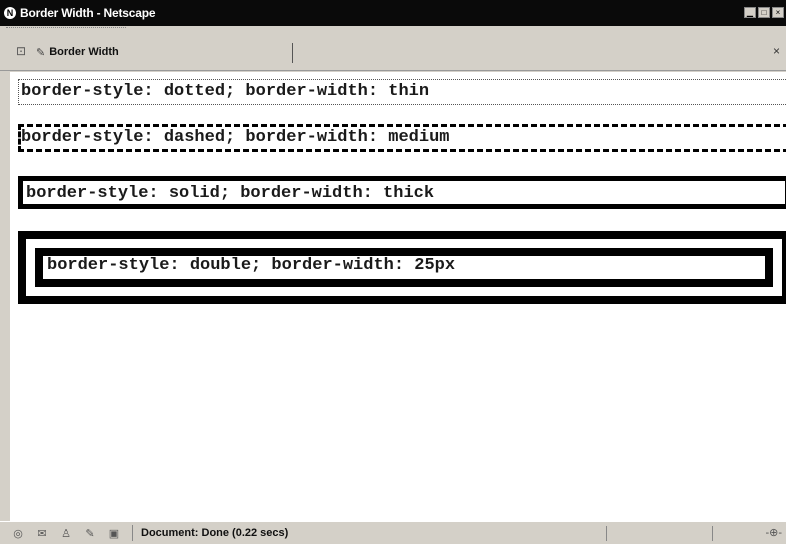 The height and width of the screenshot is (544, 786). I want to click on title-bar: N Border Width - Netscape ▁ □ ×, so click(393, 13).